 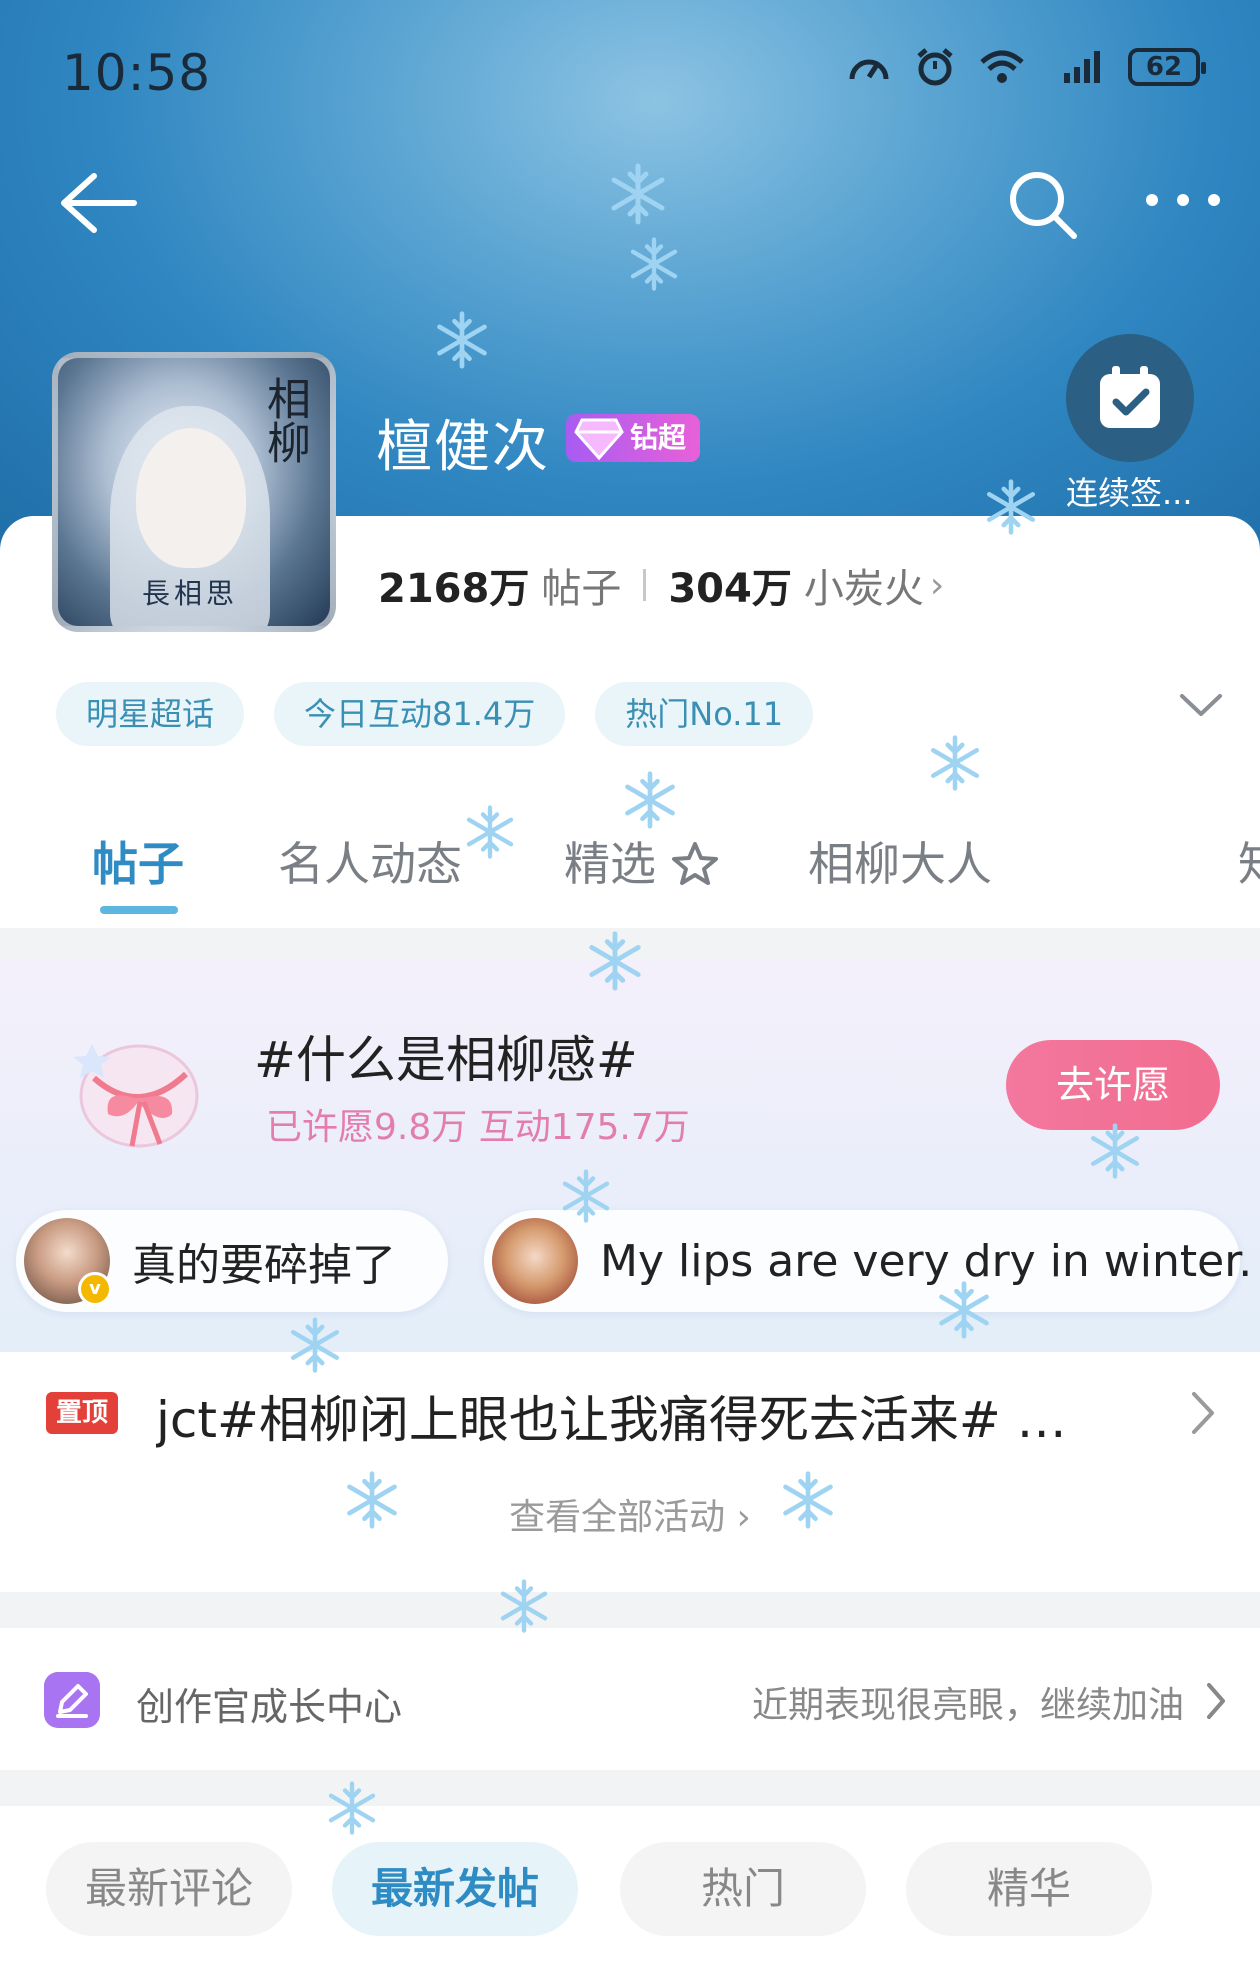 What do you see at coordinates (1026, 67) in the screenshot?
I see `status-icons: 62` at bounding box center [1026, 67].